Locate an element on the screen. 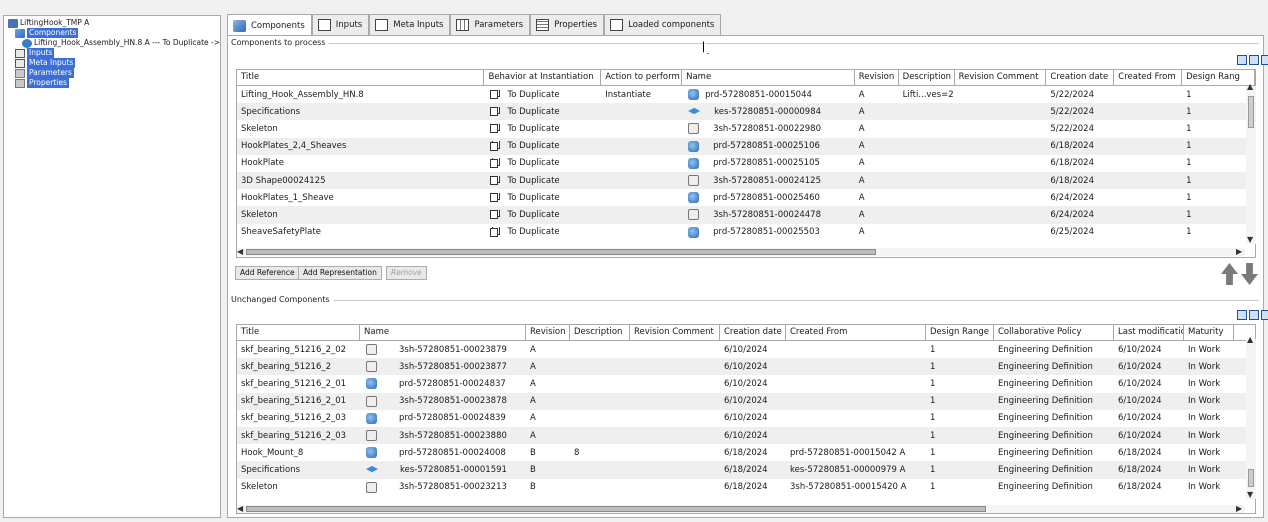  move-up-icon is located at coordinates (1229, 274).